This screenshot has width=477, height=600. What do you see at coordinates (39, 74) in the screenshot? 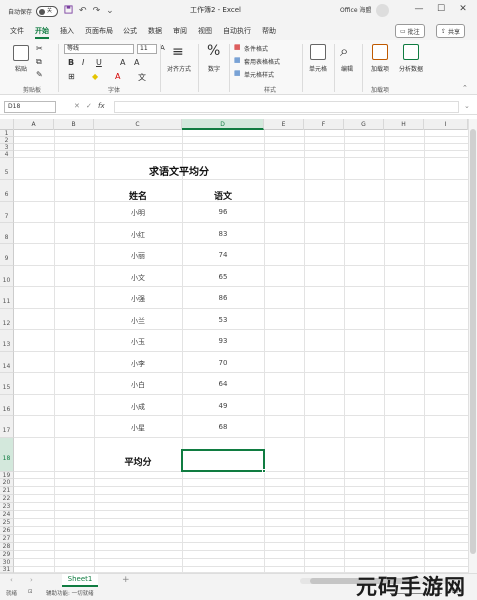
I see `format-painter-icon: ✎` at bounding box center [39, 74].